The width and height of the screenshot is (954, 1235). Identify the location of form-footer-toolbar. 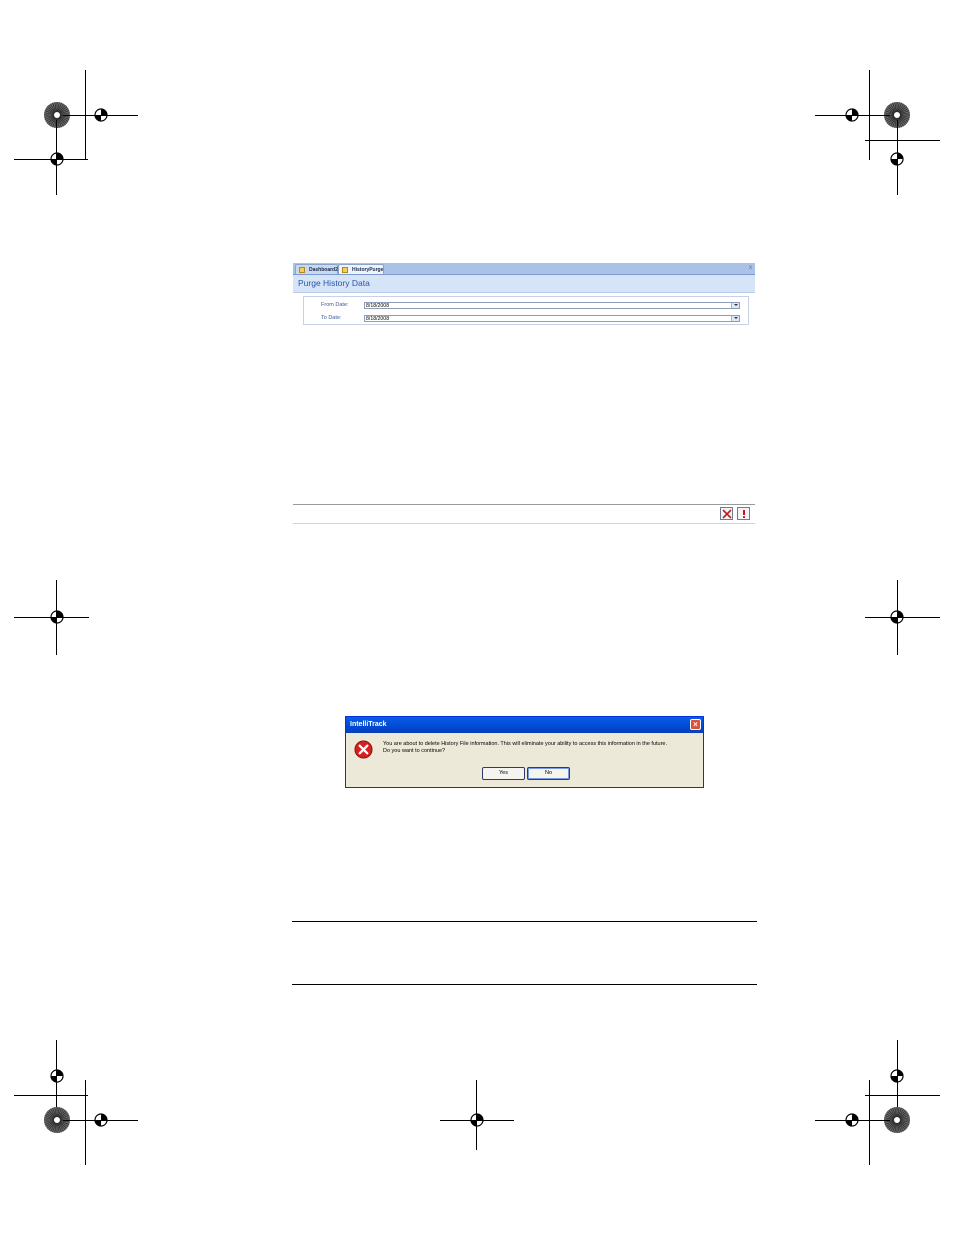
(524, 514).